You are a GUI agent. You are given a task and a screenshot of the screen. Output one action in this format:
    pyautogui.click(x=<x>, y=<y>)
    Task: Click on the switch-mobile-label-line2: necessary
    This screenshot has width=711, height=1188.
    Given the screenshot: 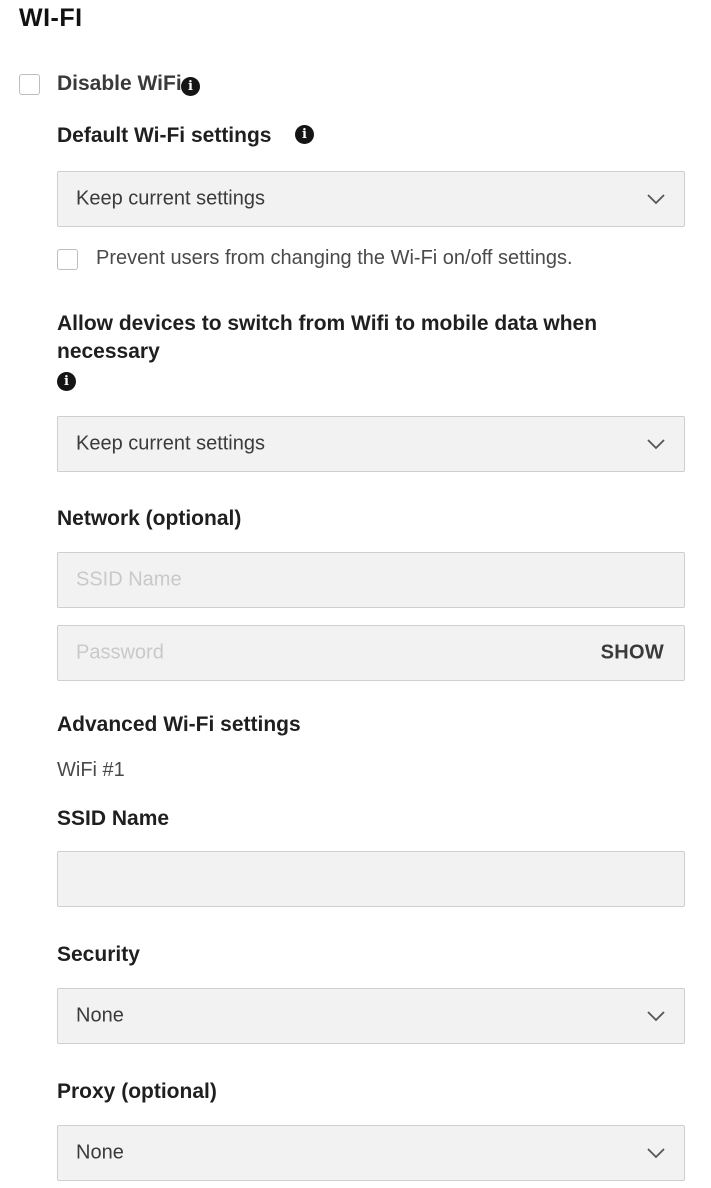 What is the action you would take?
    pyautogui.click(x=108, y=351)
    